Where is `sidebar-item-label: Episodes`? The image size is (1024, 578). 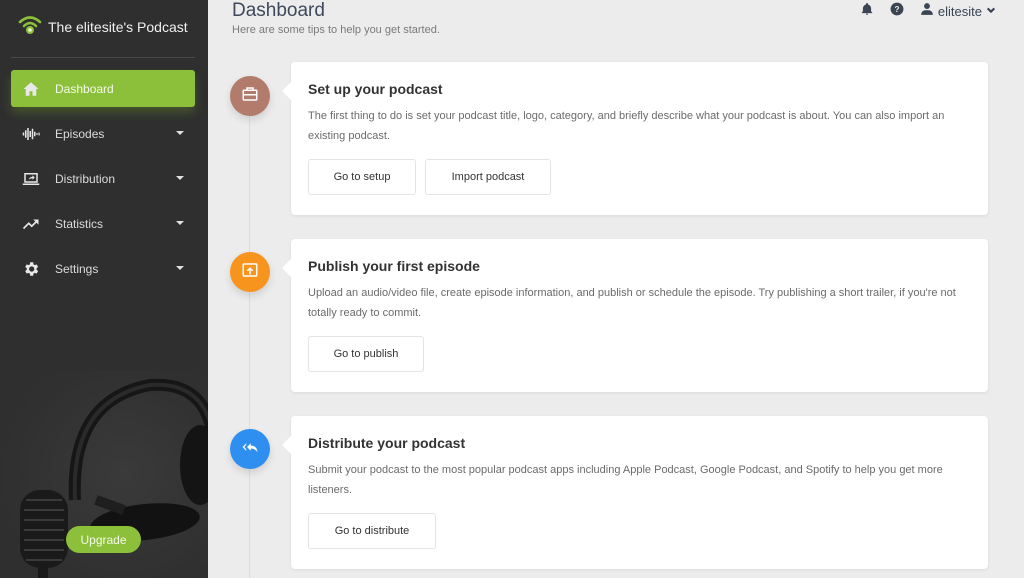 sidebar-item-label: Episodes is located at coordinates (80, 133).